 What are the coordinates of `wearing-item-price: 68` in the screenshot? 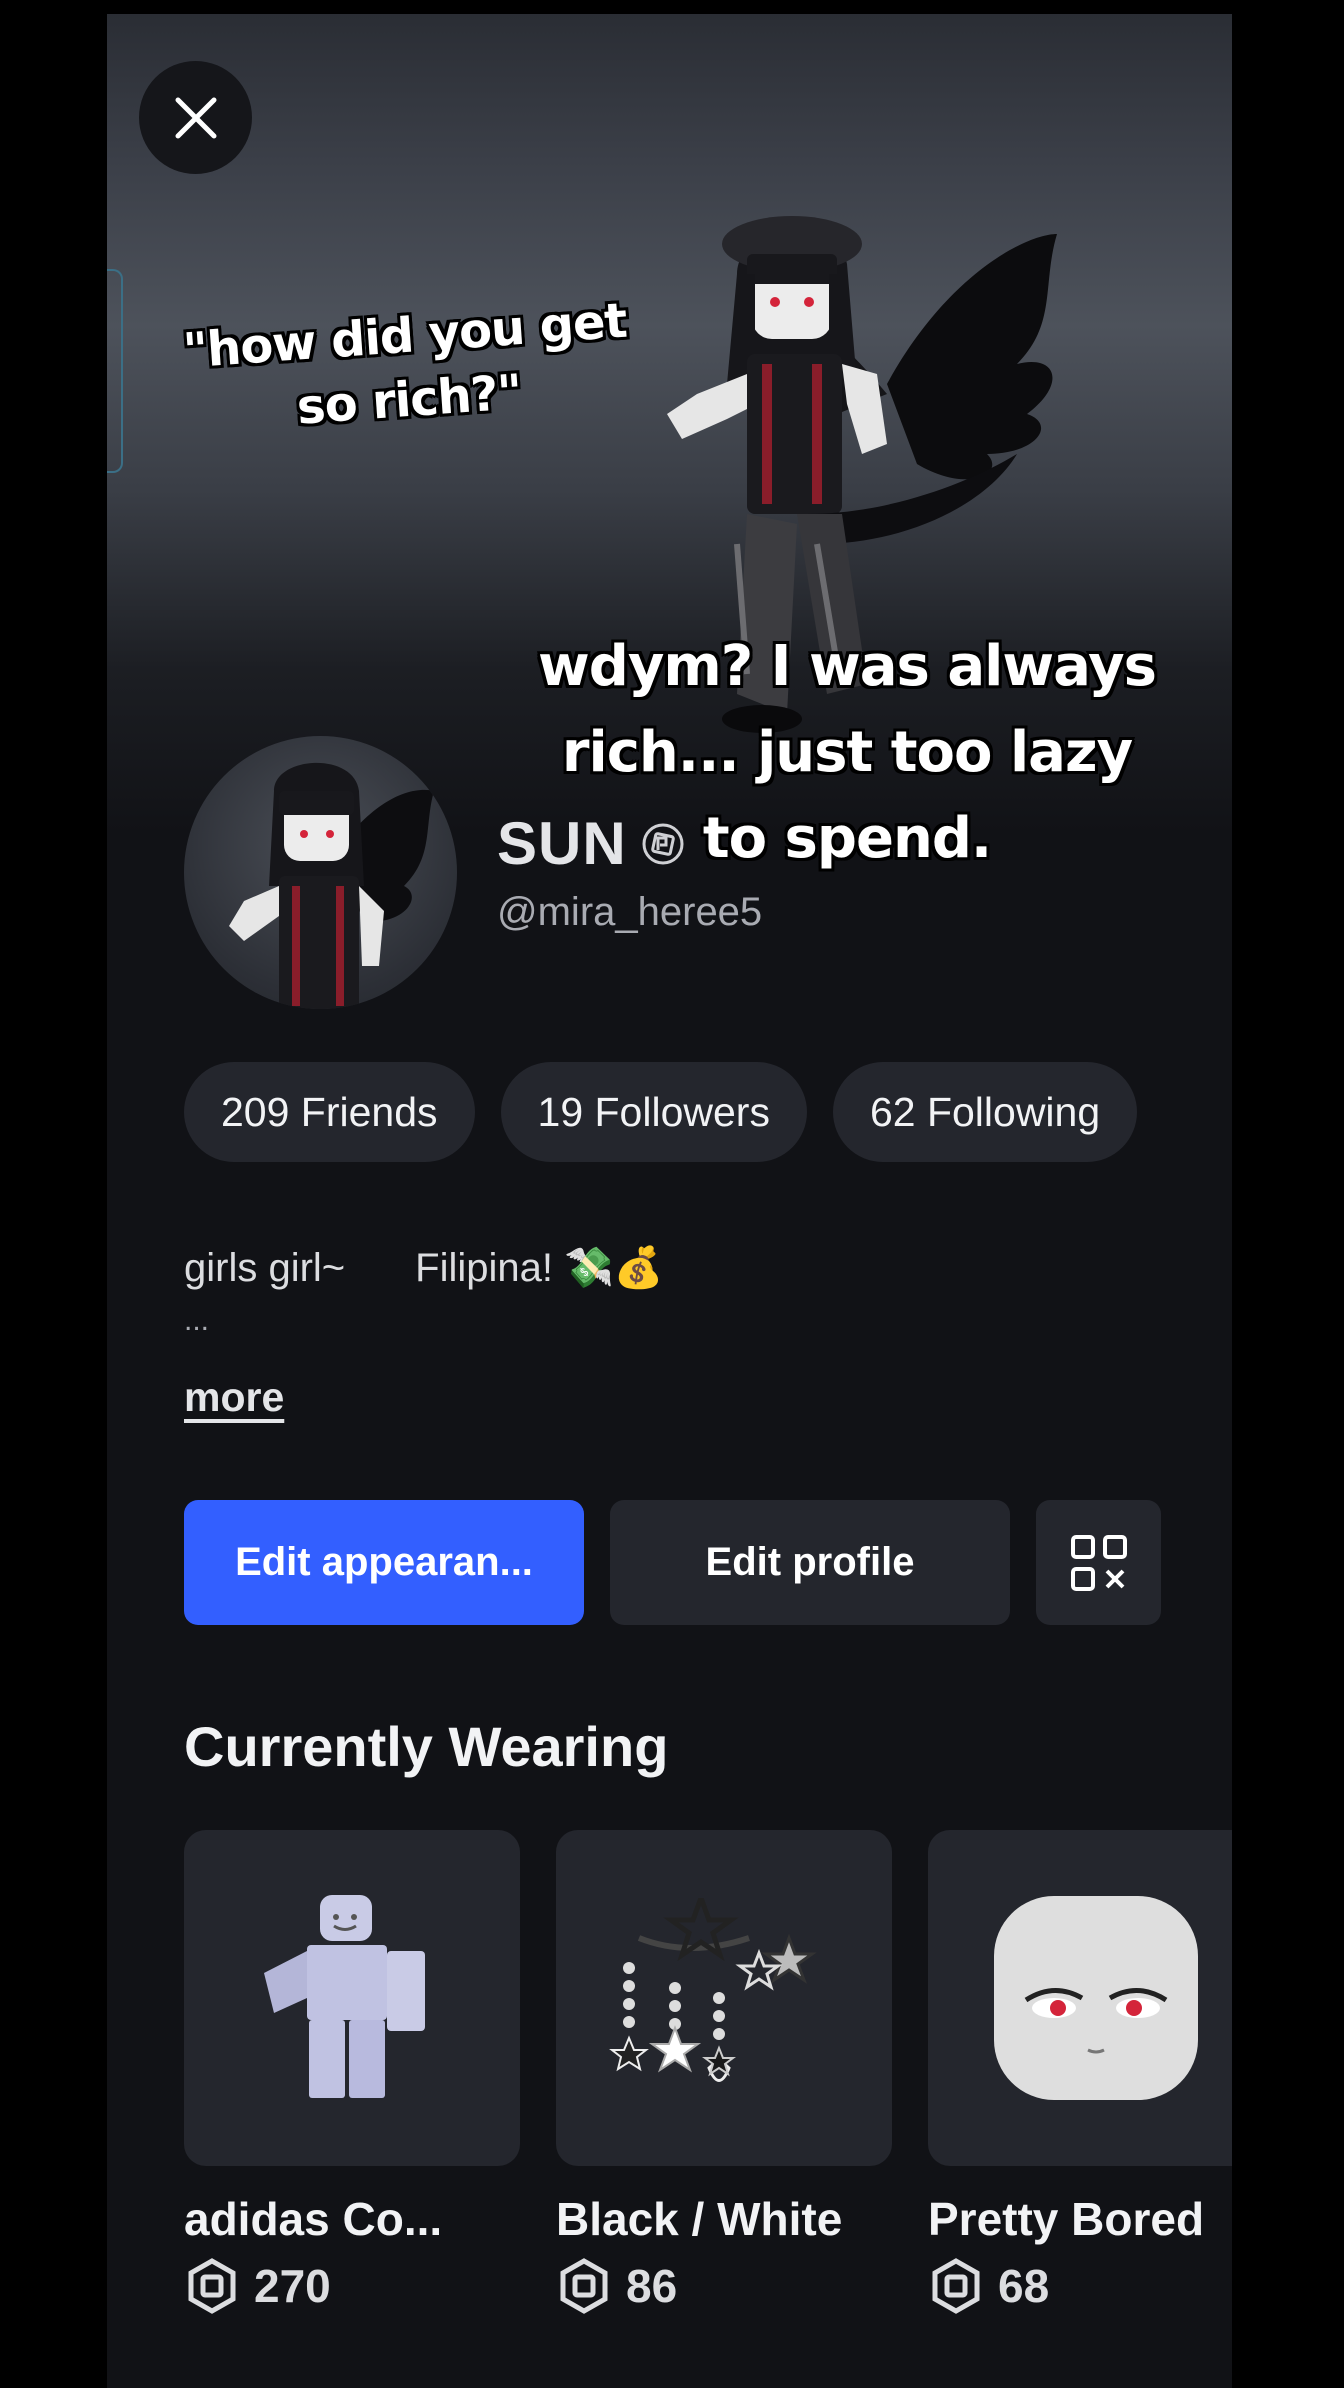 It's located at (1080, 2286).